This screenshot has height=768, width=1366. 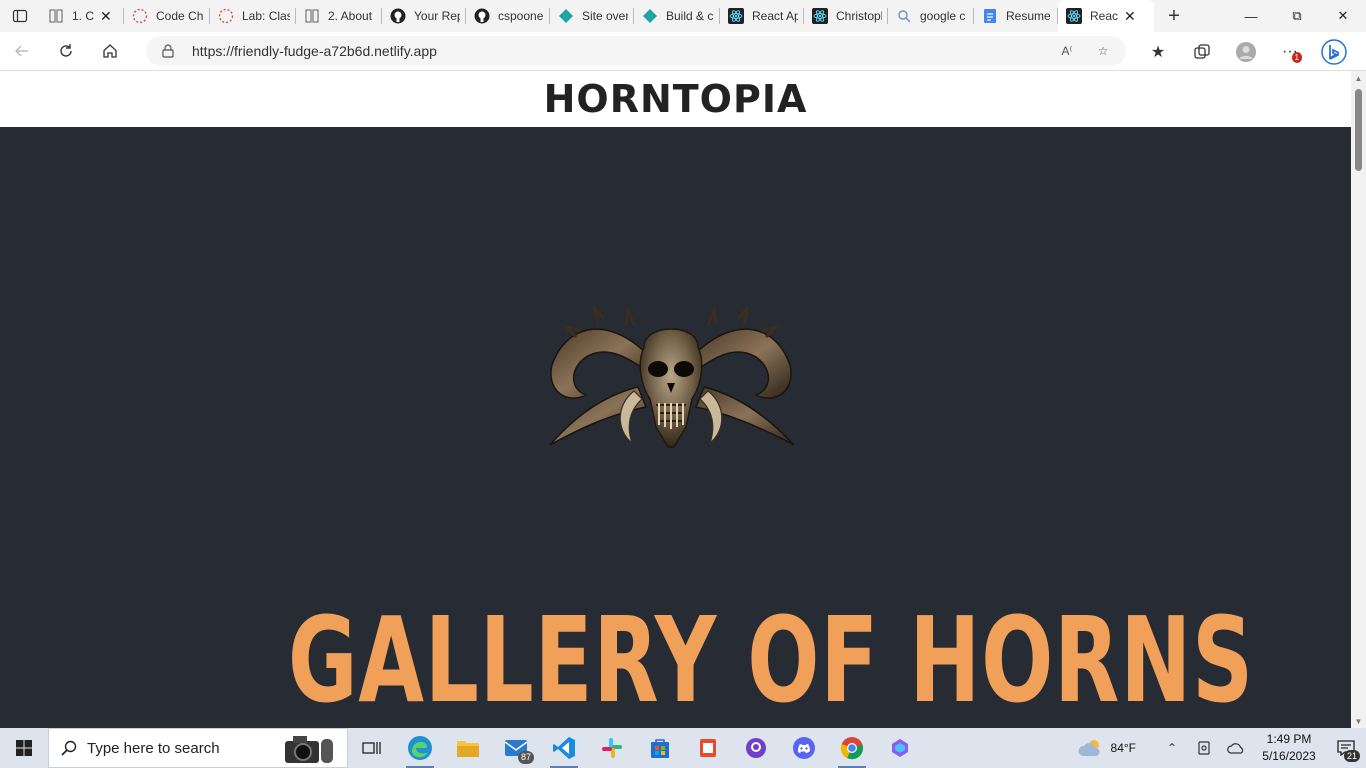 I want to click on clock-time: 1:49 PM, so click(x=1289, y=739).